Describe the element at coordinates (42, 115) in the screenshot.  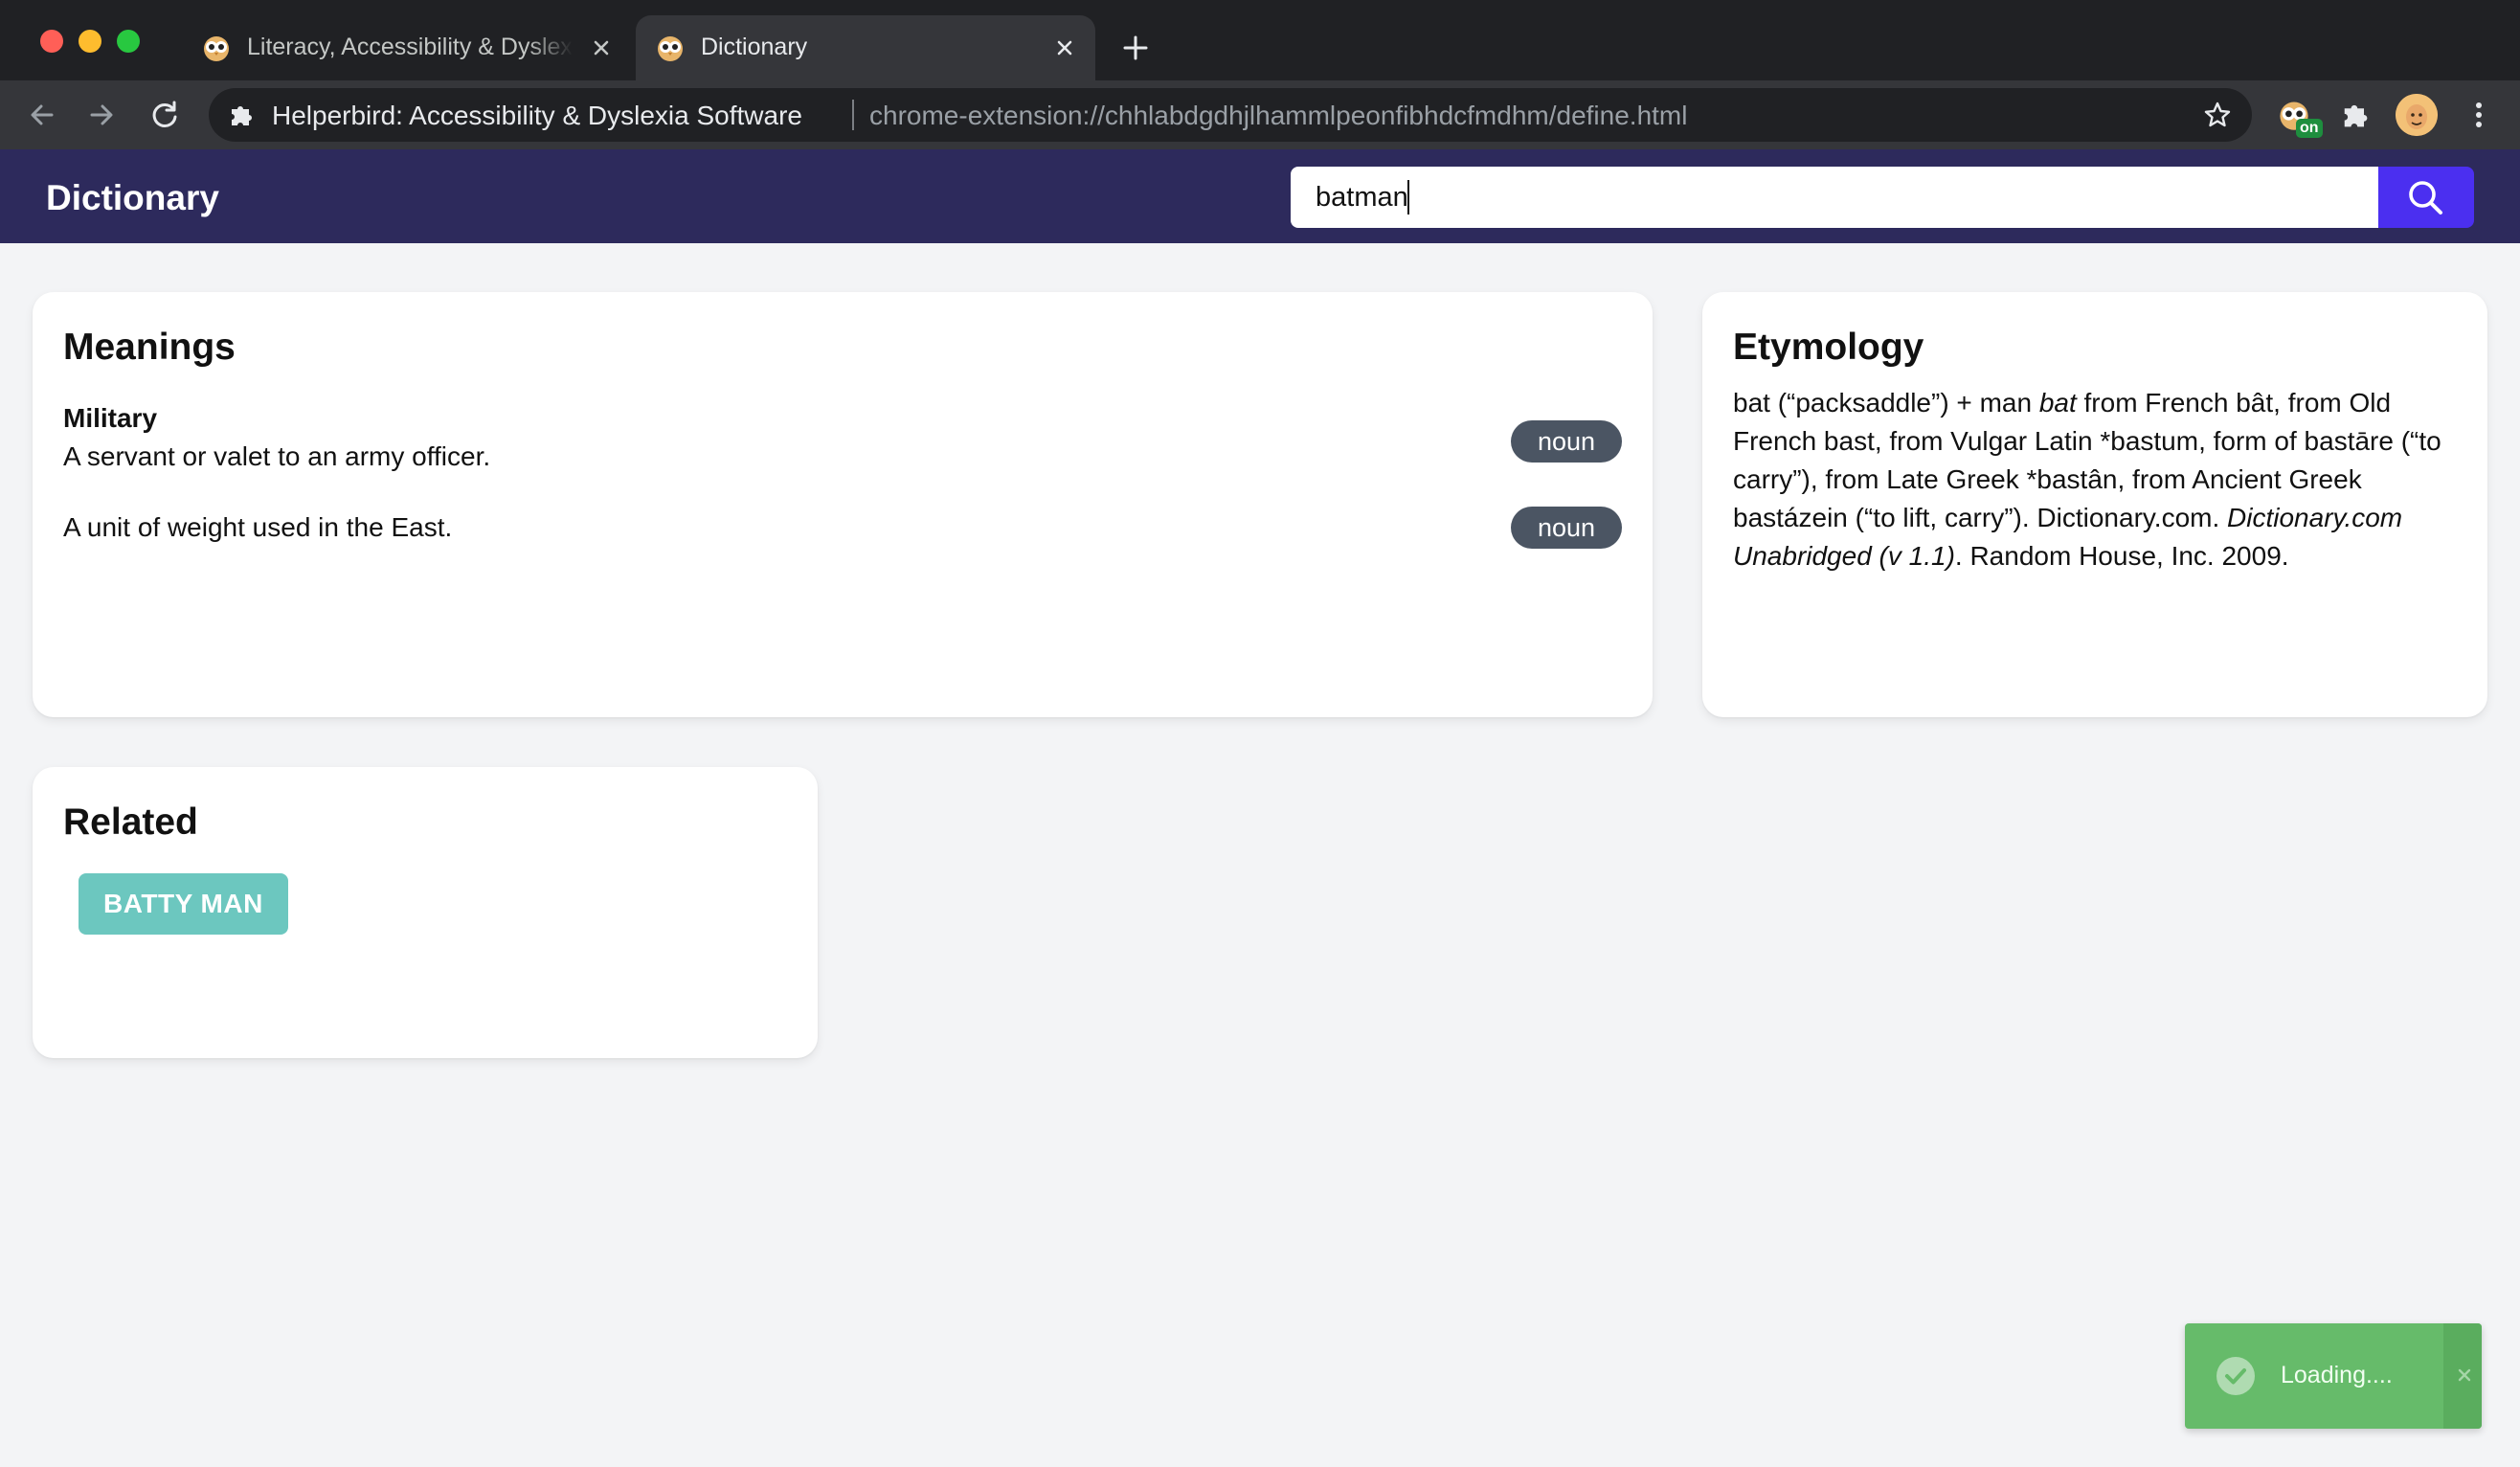
I see `back-arrow-icon` at that location.